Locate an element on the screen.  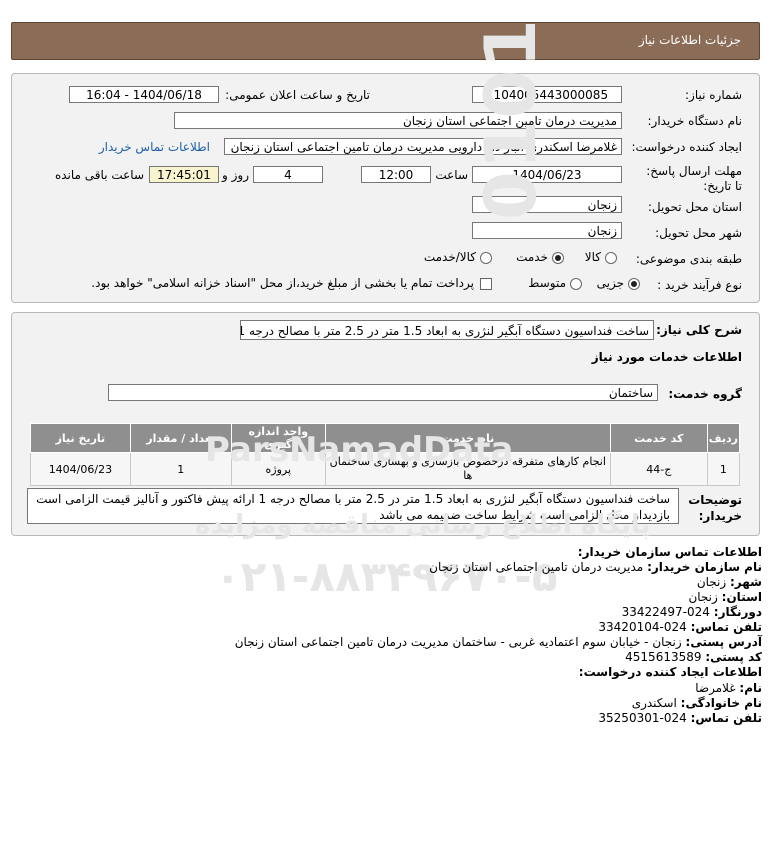
category-radio-service is located at coordinates (558, 258).